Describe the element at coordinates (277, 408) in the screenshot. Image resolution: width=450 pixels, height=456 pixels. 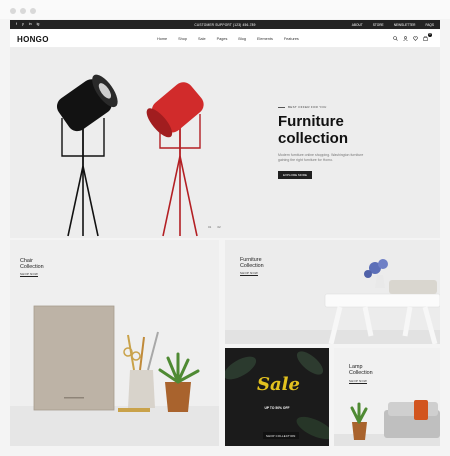
I see `sale-subtitle: UP TO 50% OFF` at that location.